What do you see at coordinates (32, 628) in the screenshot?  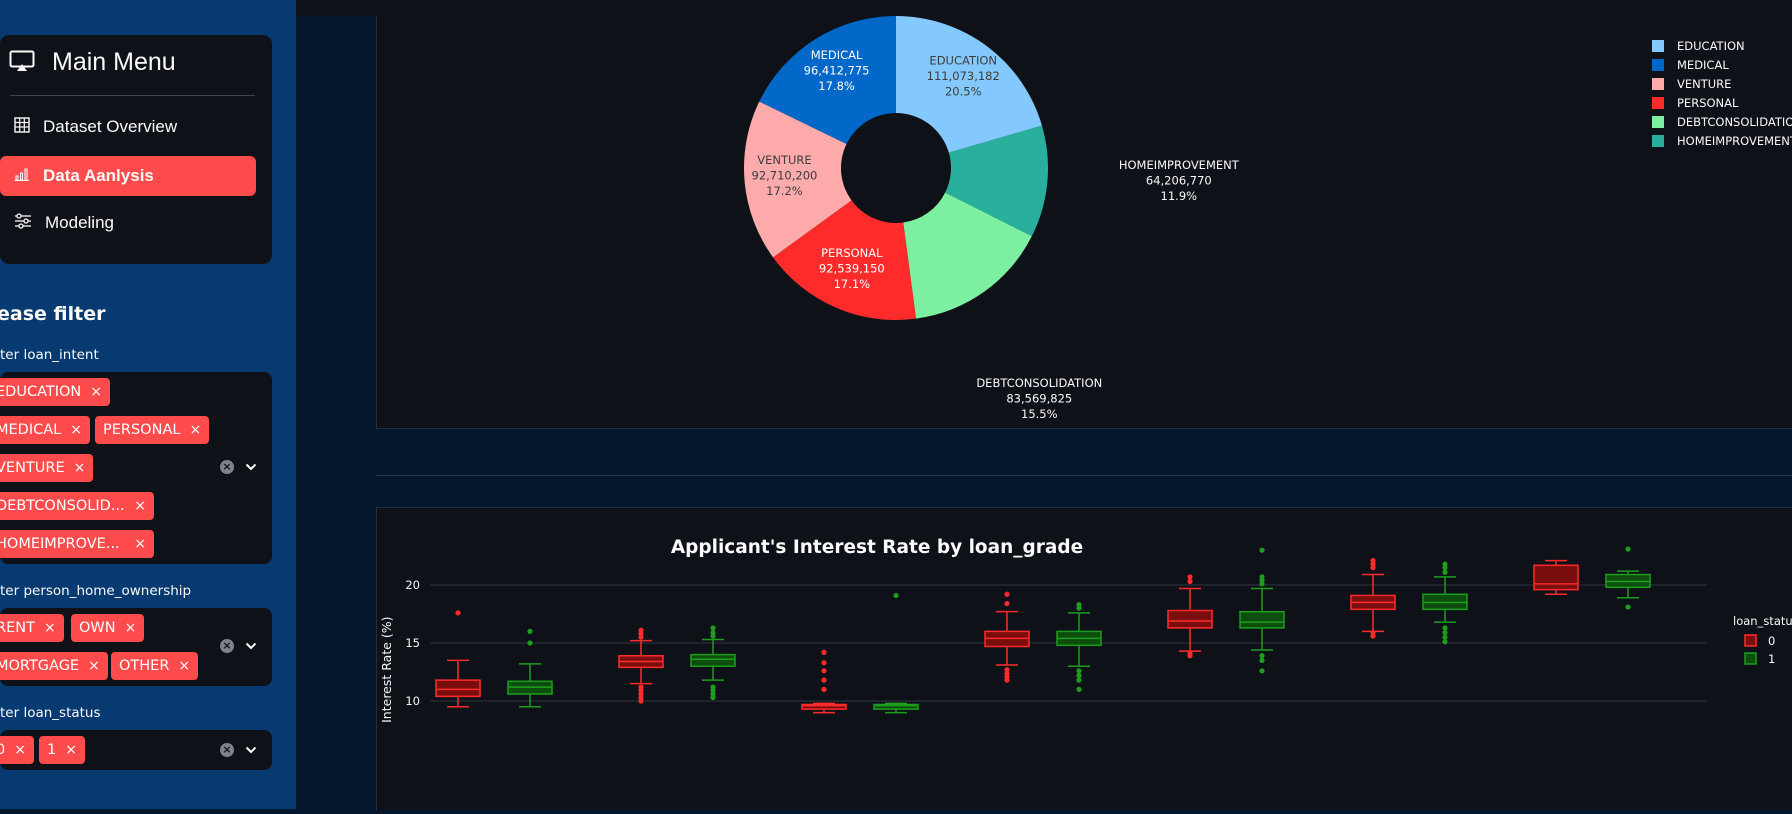 I see `chip-rent: RENT ×` at bounding box center [32, 628].